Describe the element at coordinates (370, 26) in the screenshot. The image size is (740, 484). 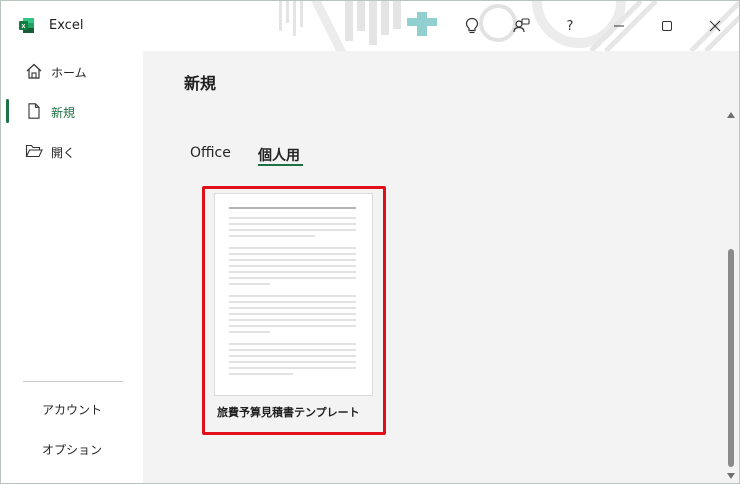
I see `title-bar: x Excel ?` at that location.